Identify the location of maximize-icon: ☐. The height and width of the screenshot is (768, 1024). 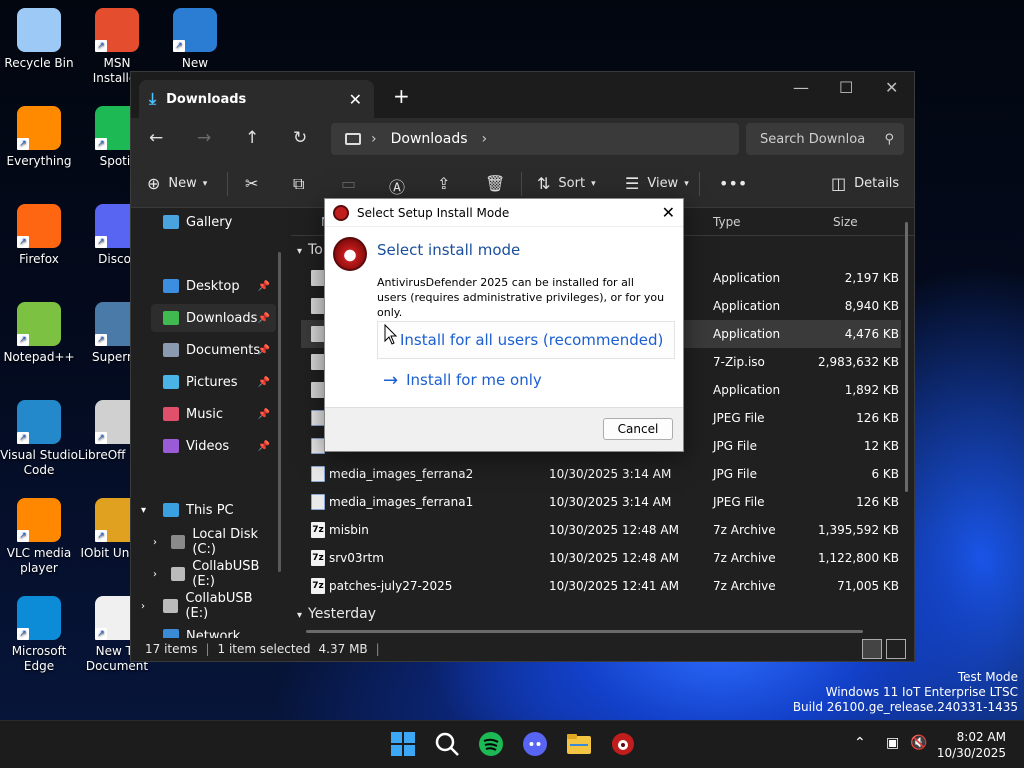
(846, 87).